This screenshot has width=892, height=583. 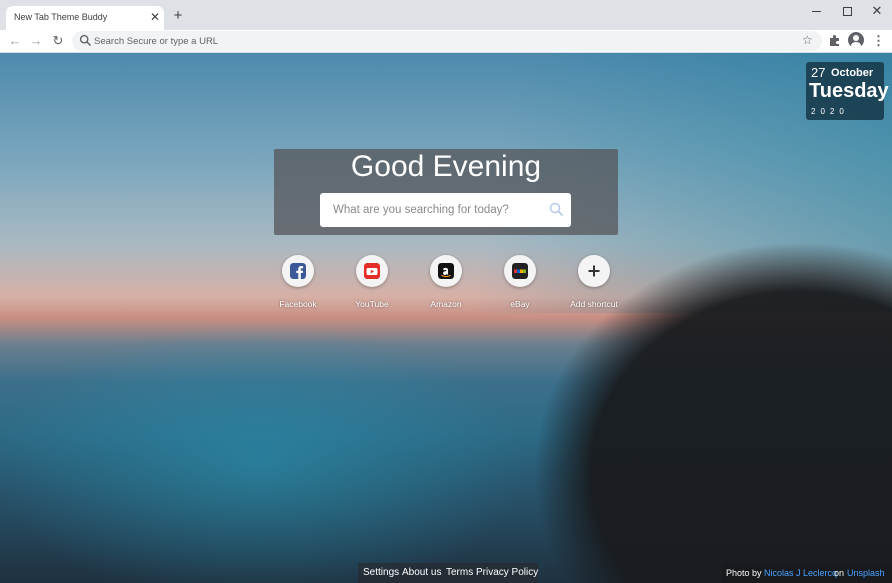 I want to click on greeting-text: Good Evening, so click(x=446, y=166).